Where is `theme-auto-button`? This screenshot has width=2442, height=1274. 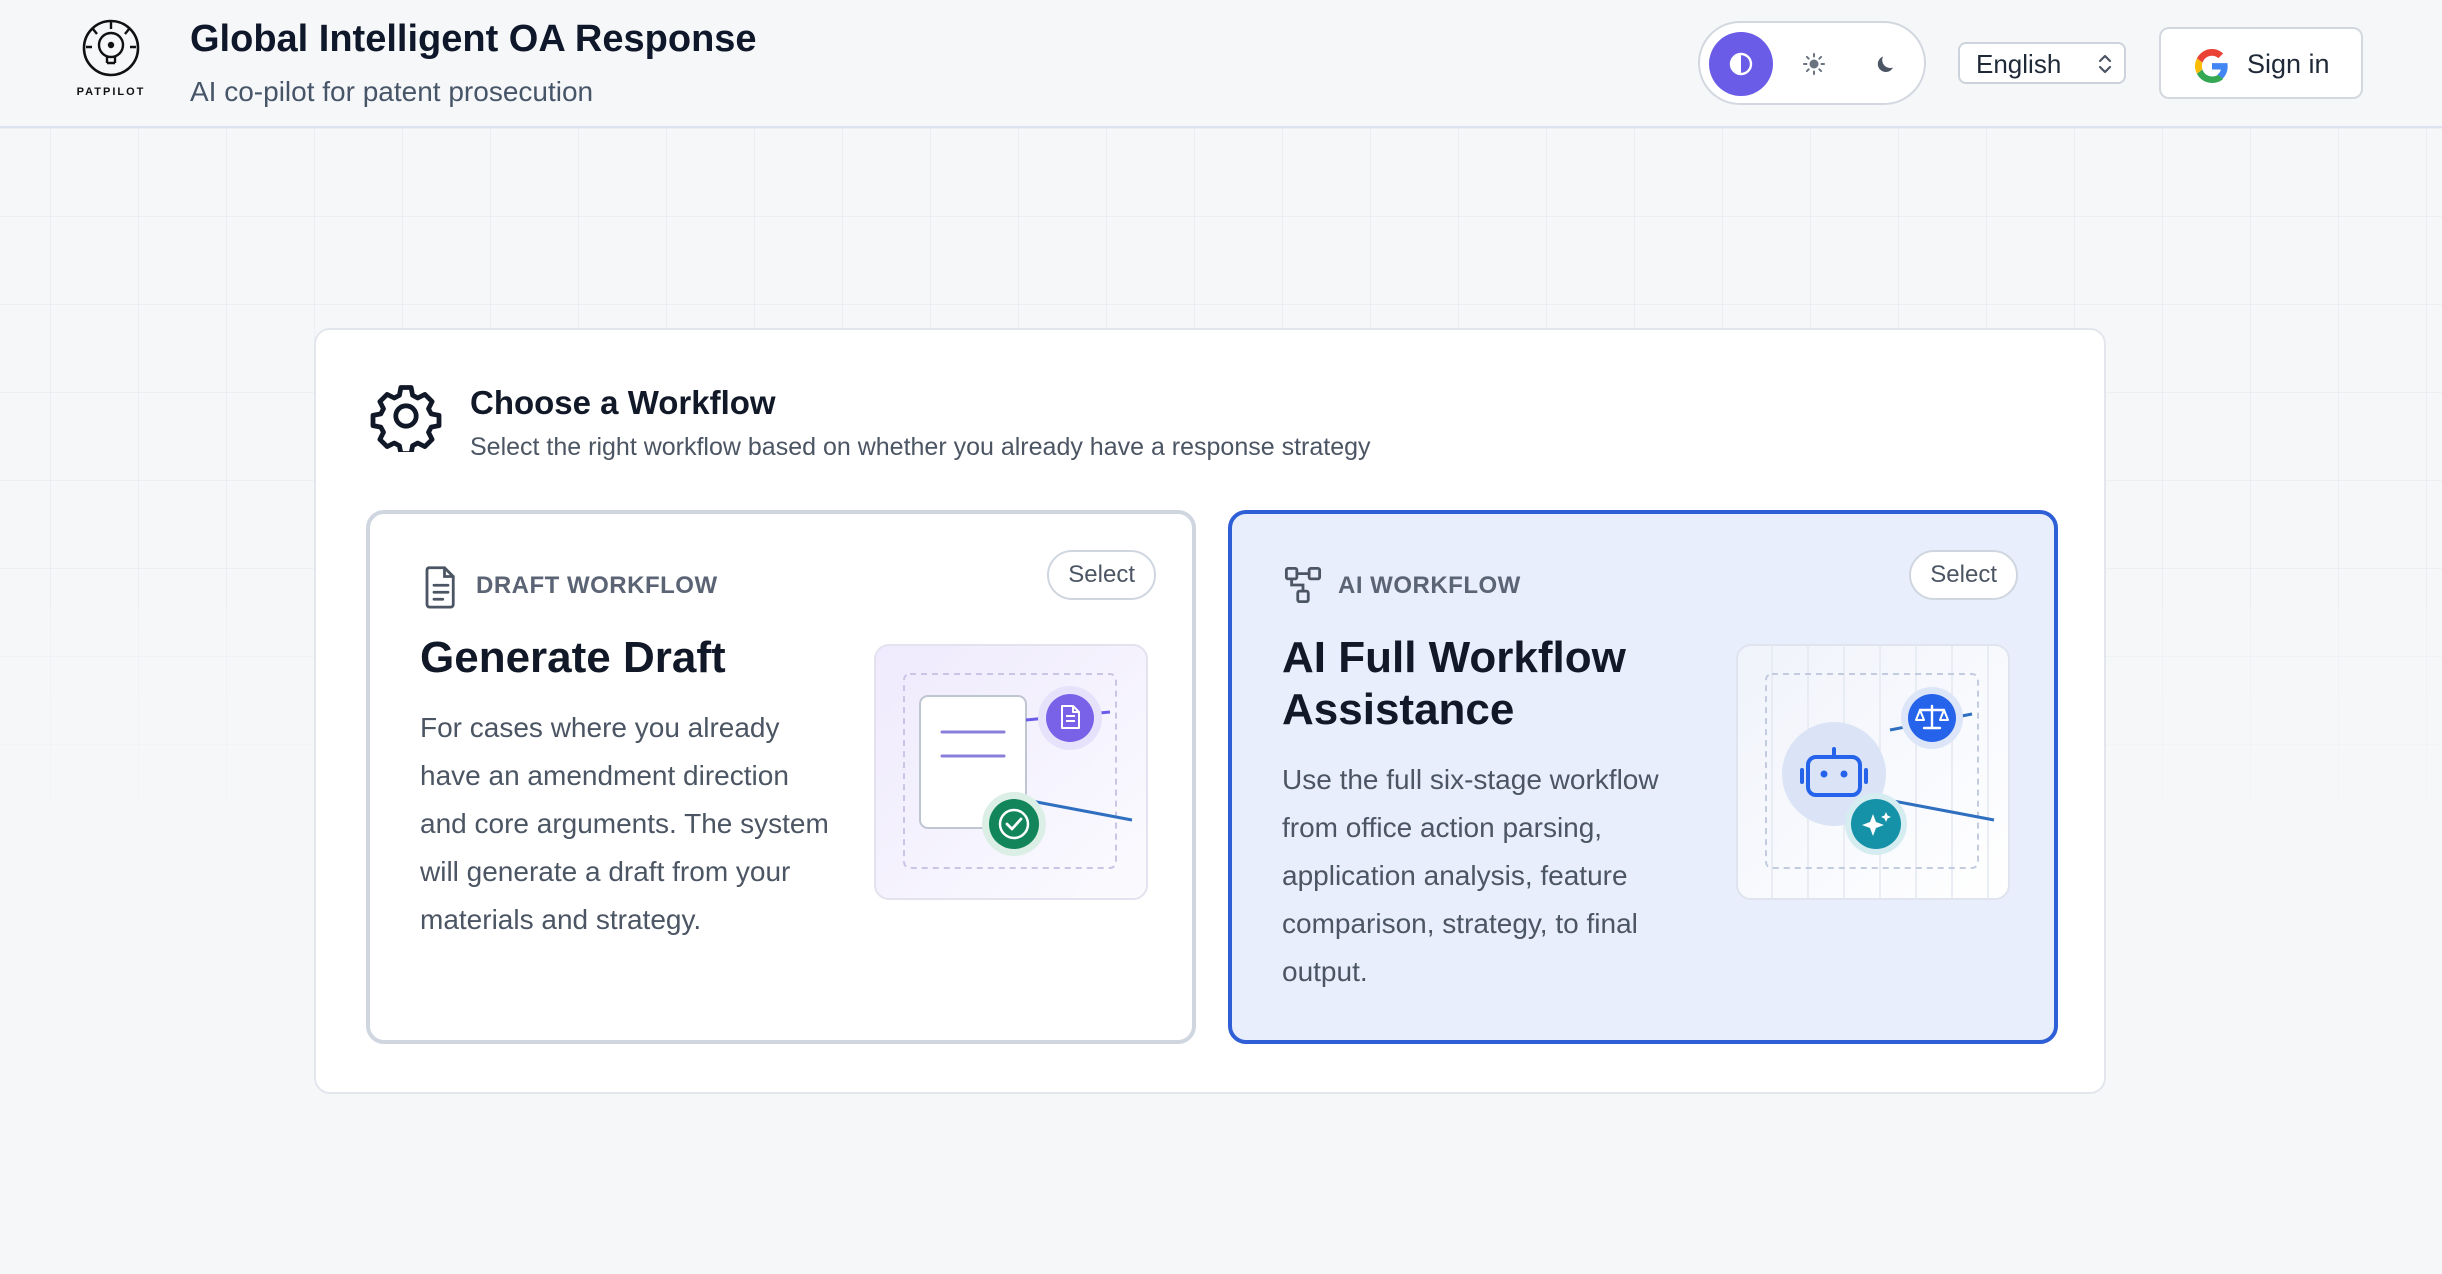
theme-auto-button is located at coordinates (1741, 64).